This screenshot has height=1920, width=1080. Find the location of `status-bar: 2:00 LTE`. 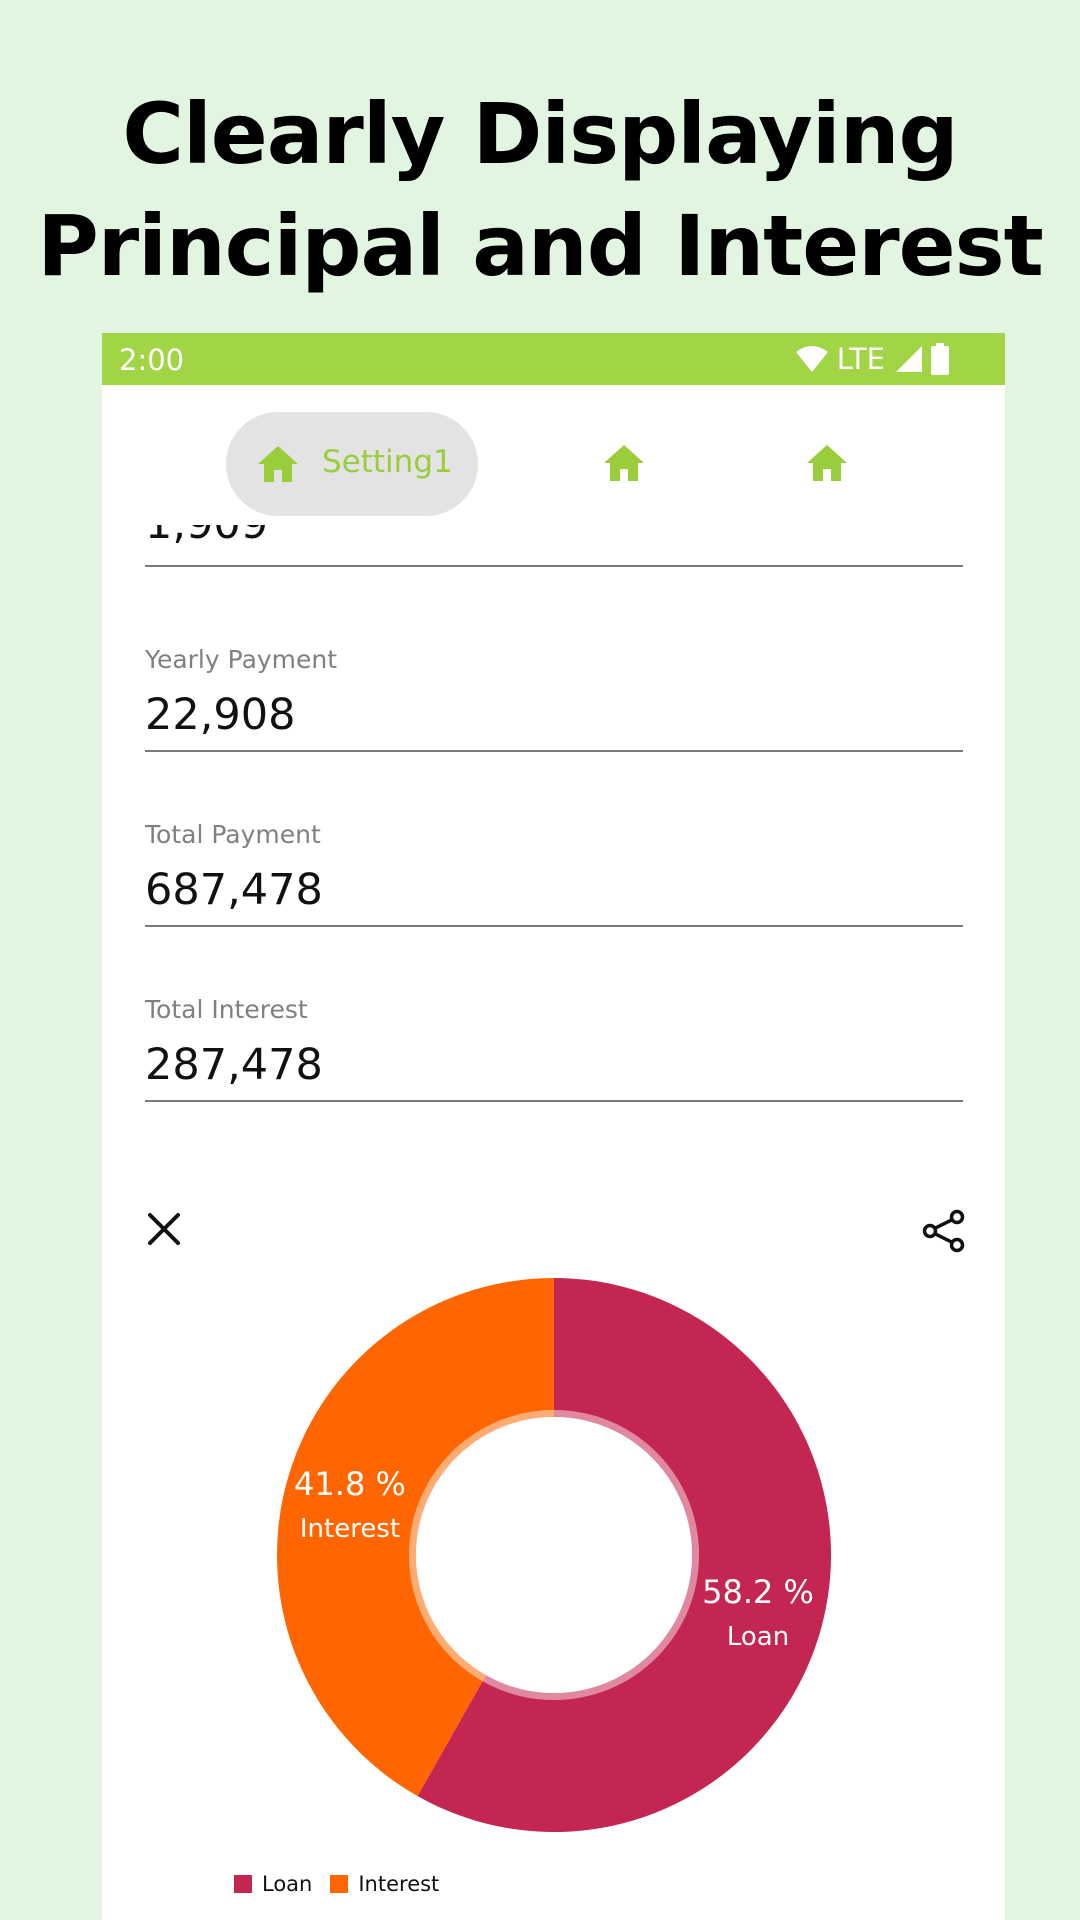

status-bar: 2:00 LTE is located at coordinates (553, 359).